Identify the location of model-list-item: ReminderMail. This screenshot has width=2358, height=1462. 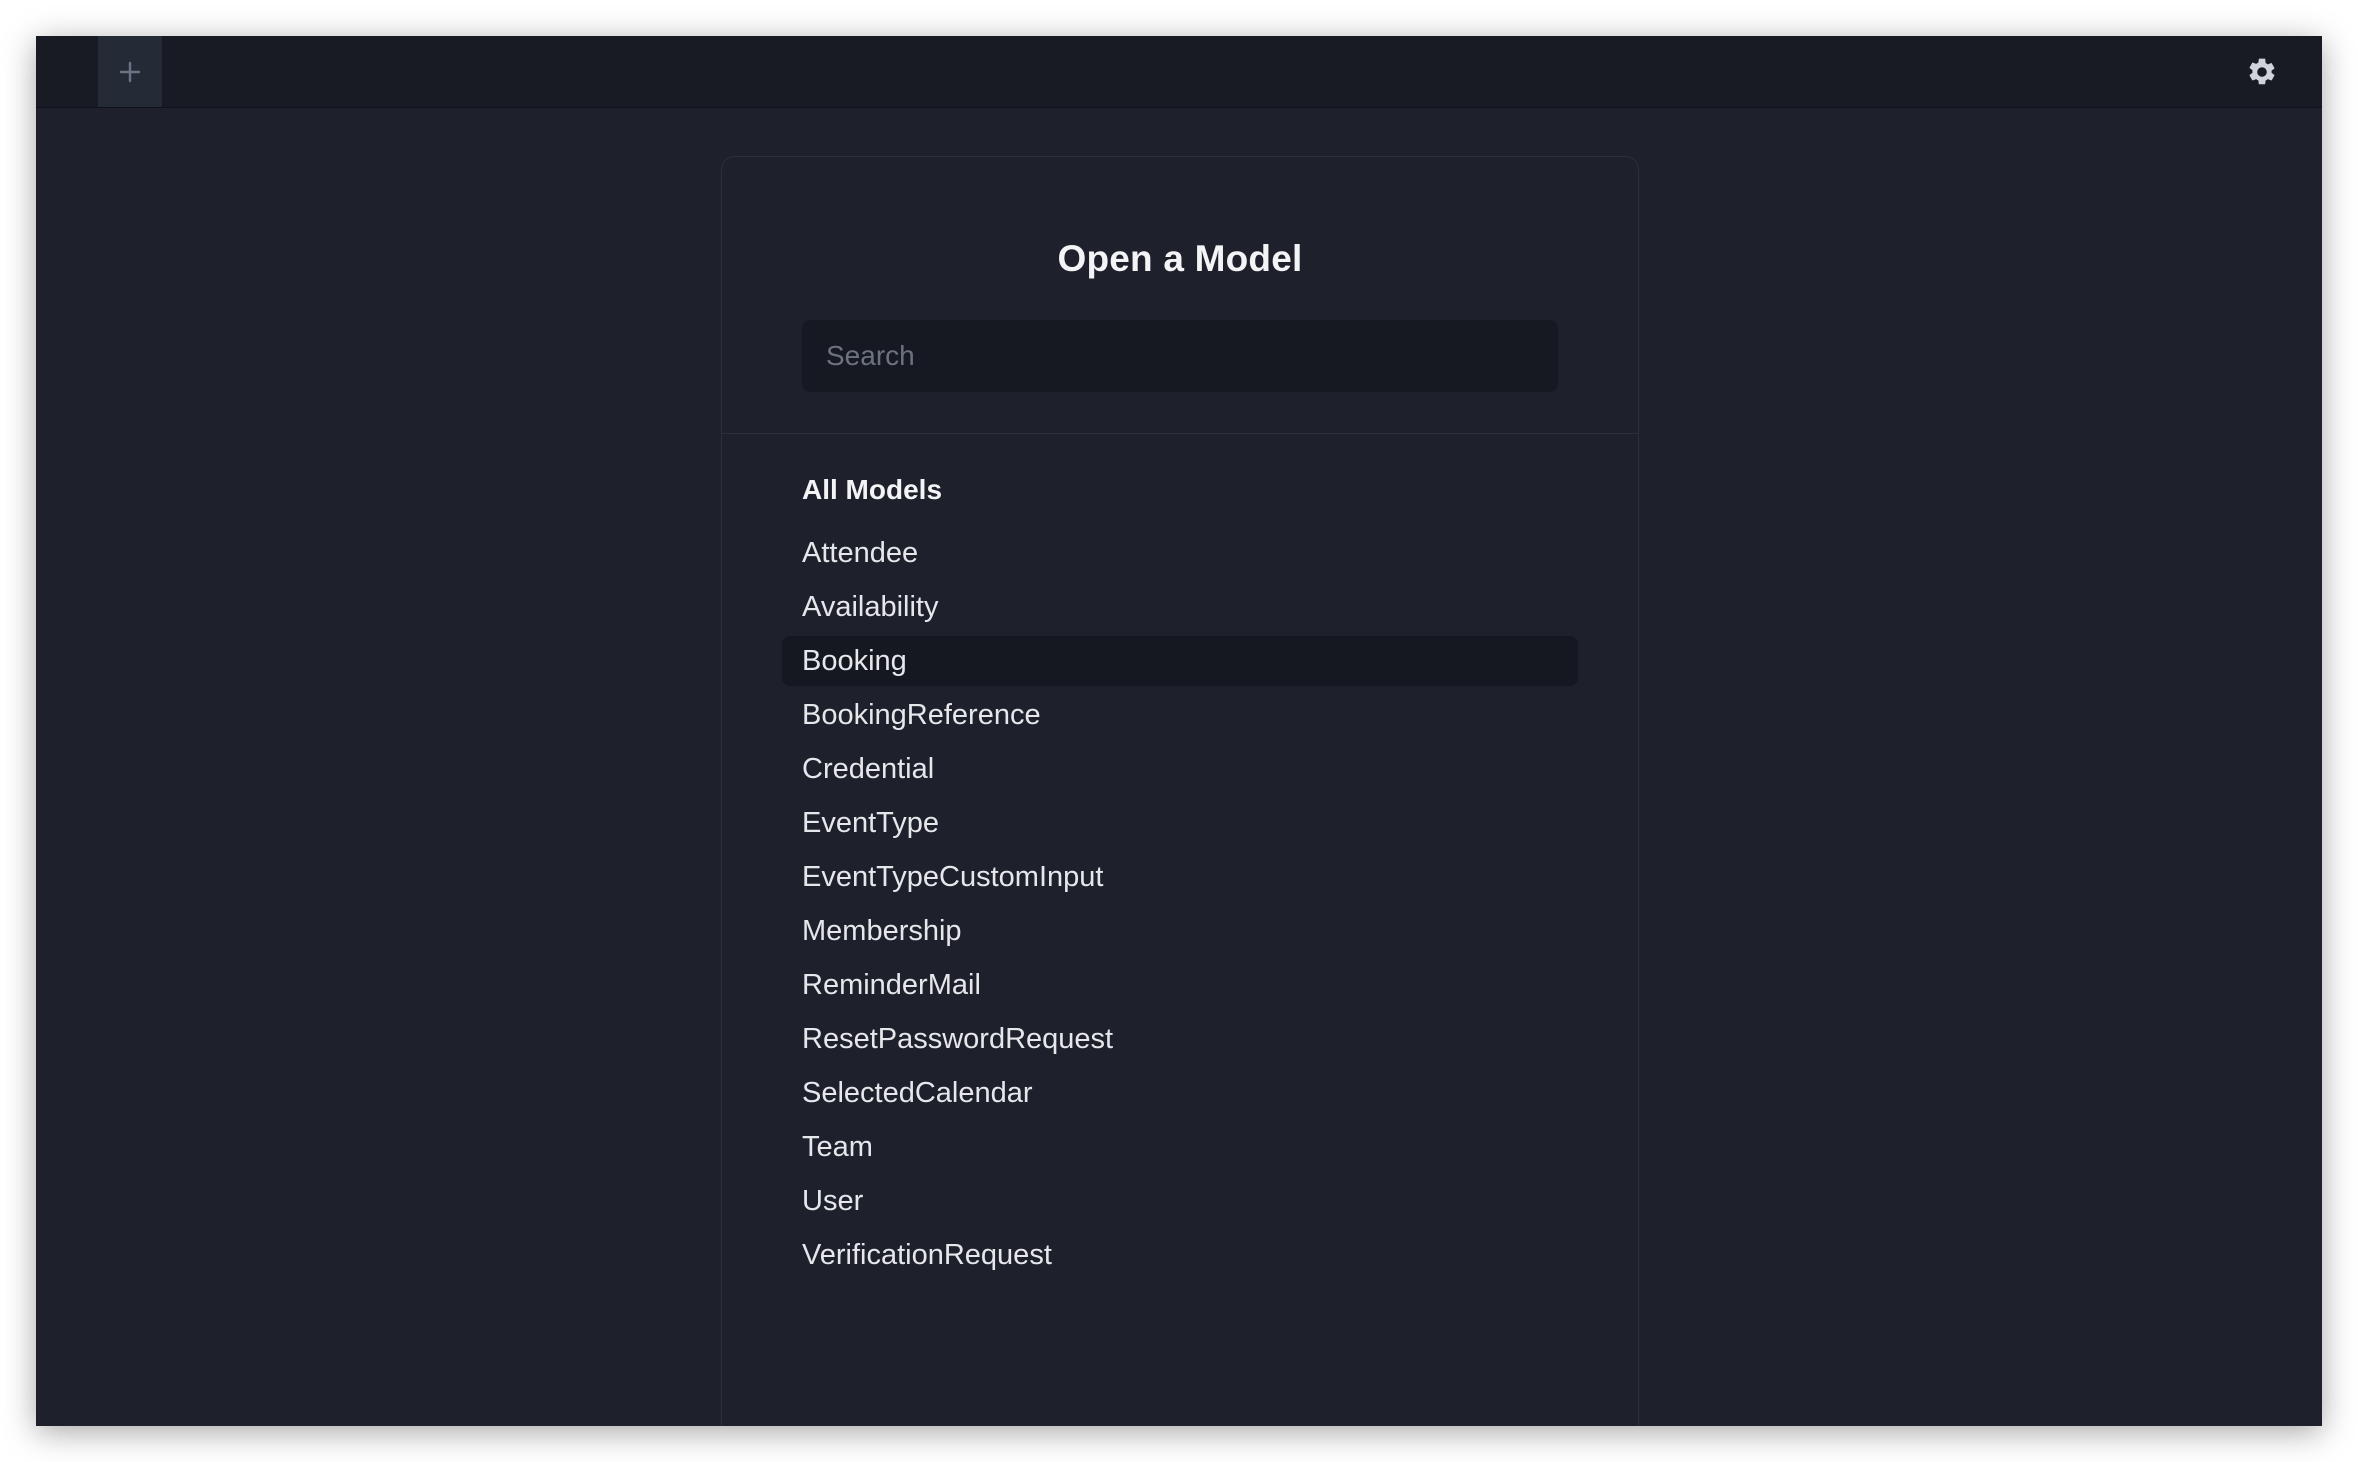
(1180, 985).